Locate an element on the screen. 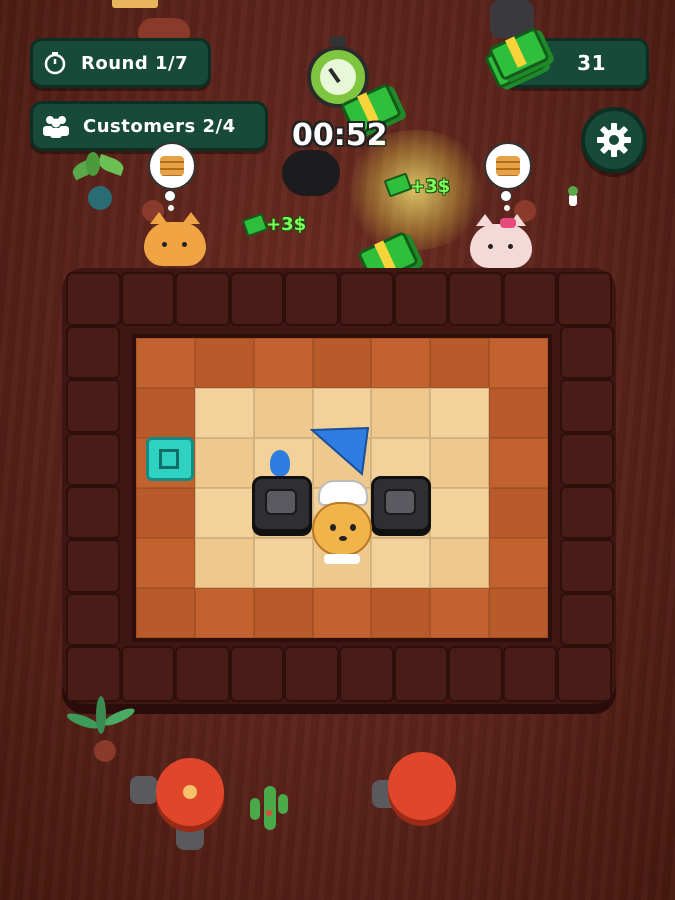  bubble-tail-left is located at coordinates (170, 196).